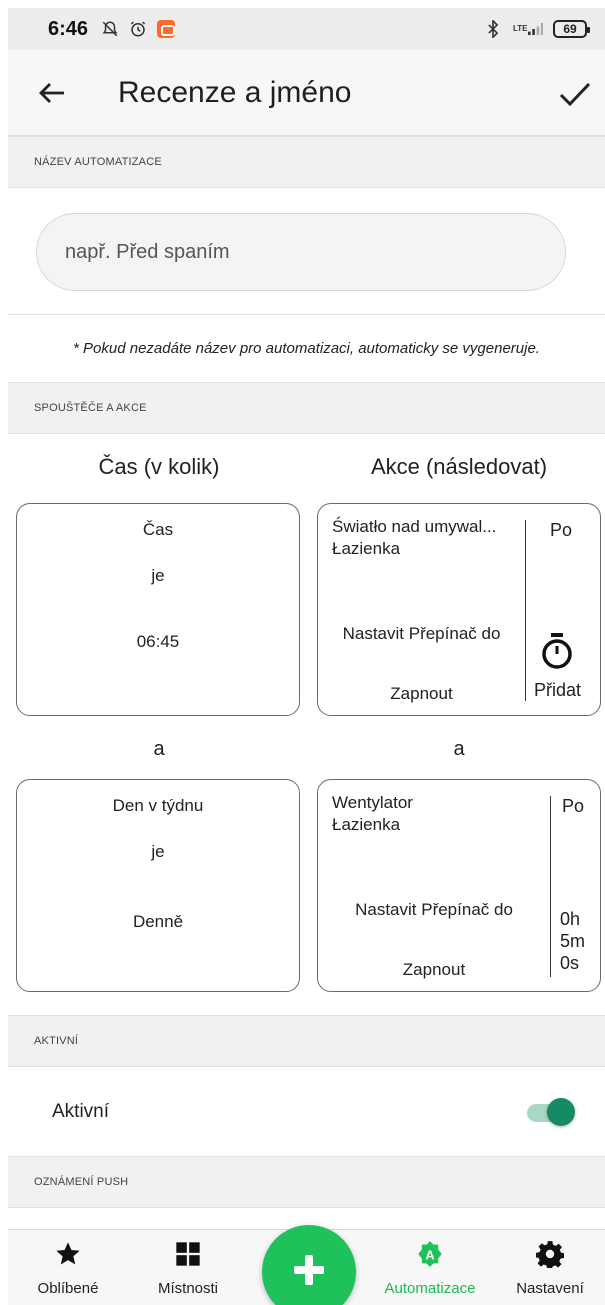 This screenshot has width=605, height=1305. What do you see at coordinates (235, 92) in the screenshot?
I see `page-title: Recenze a jméno` at bounding box center [235, 92].